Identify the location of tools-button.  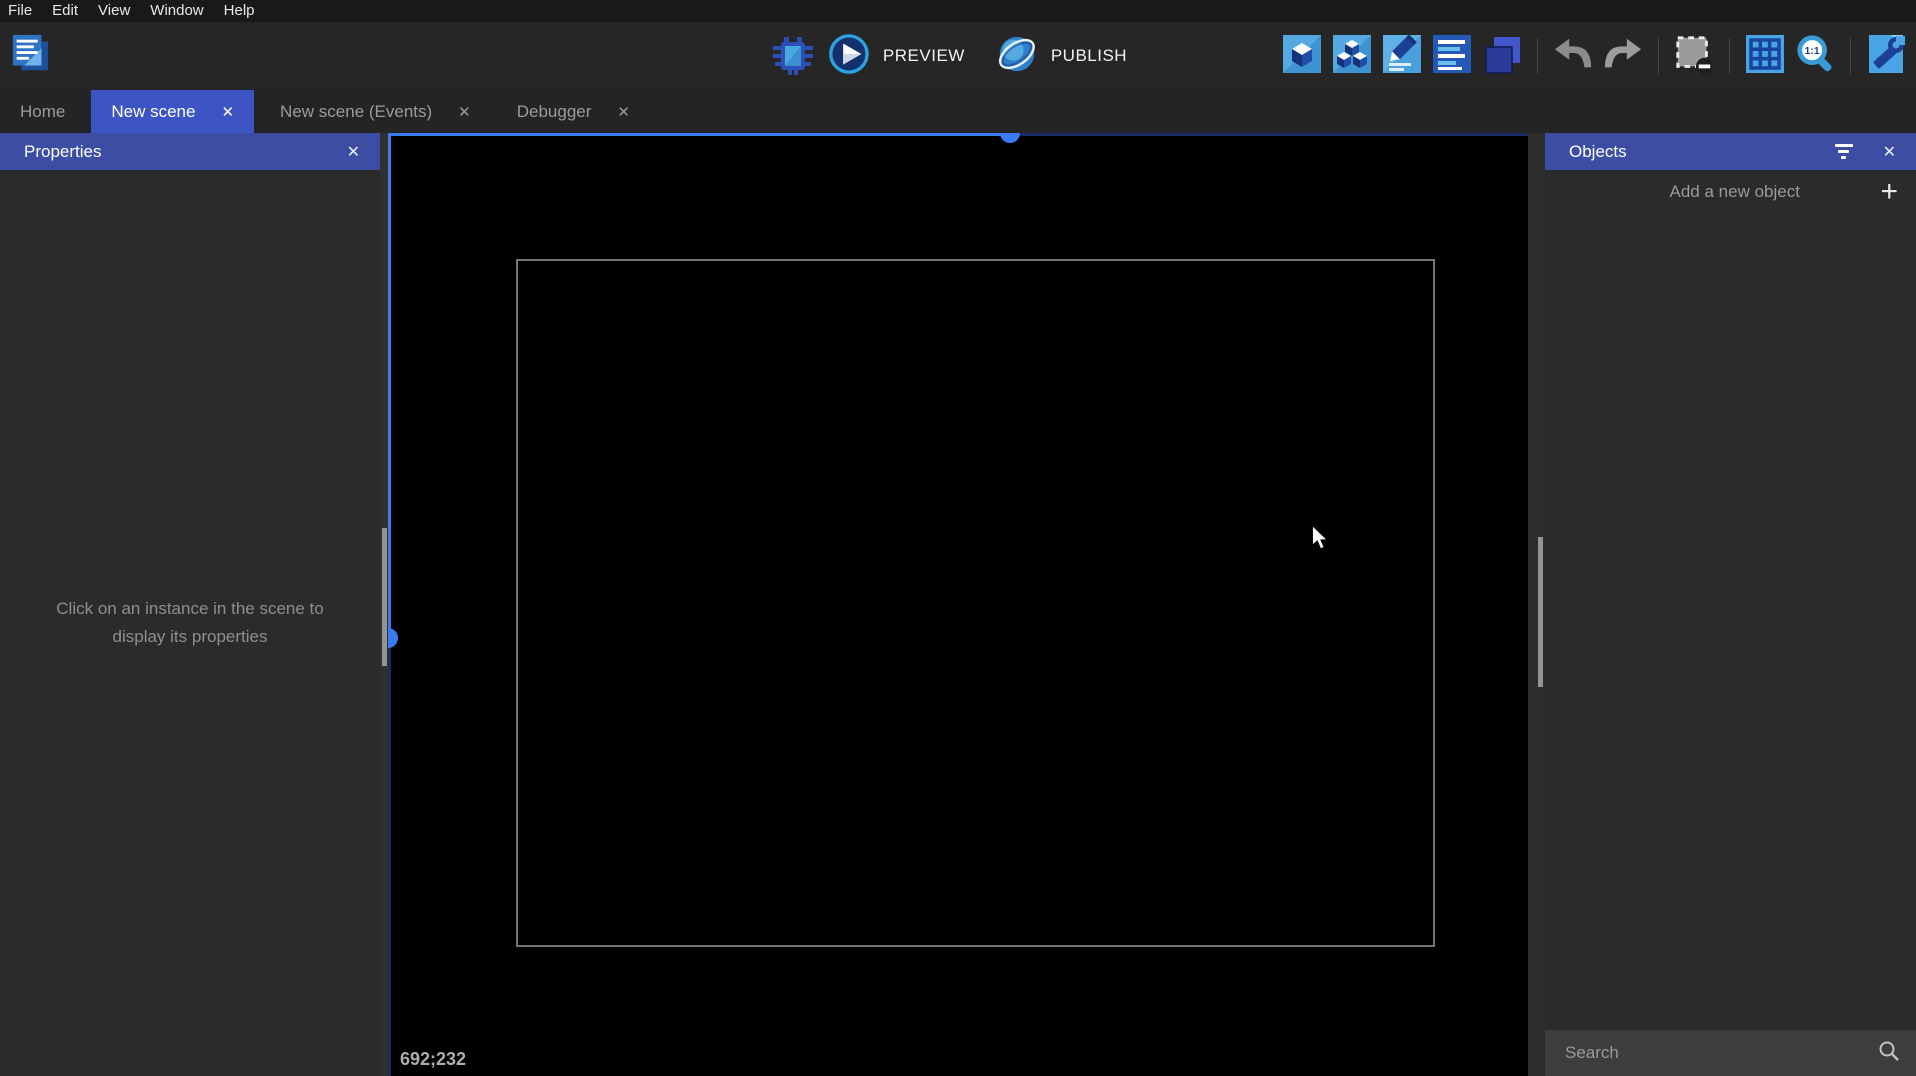
(1886, 56).